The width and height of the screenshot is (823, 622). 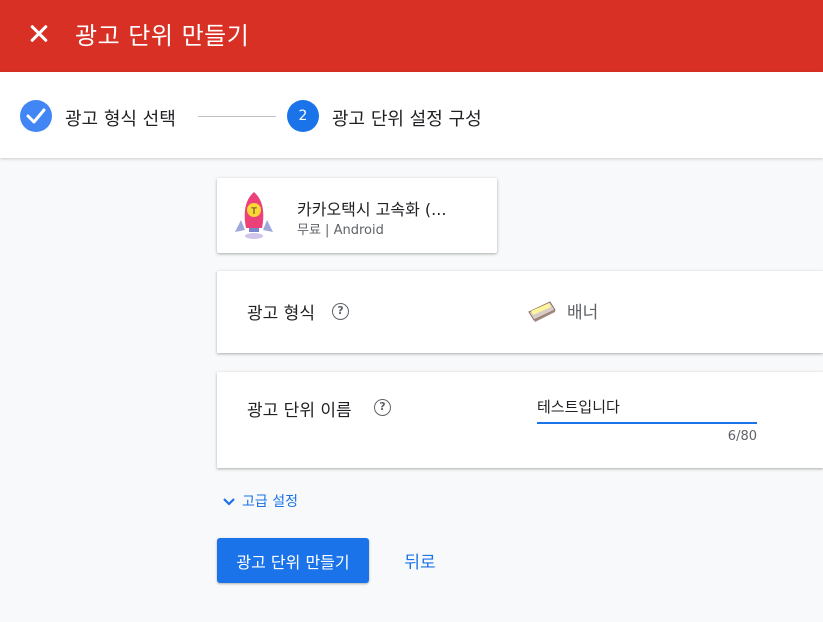 I want to click on advanced-settings-toggle: 고급 설정, so click(x=260, y=501).